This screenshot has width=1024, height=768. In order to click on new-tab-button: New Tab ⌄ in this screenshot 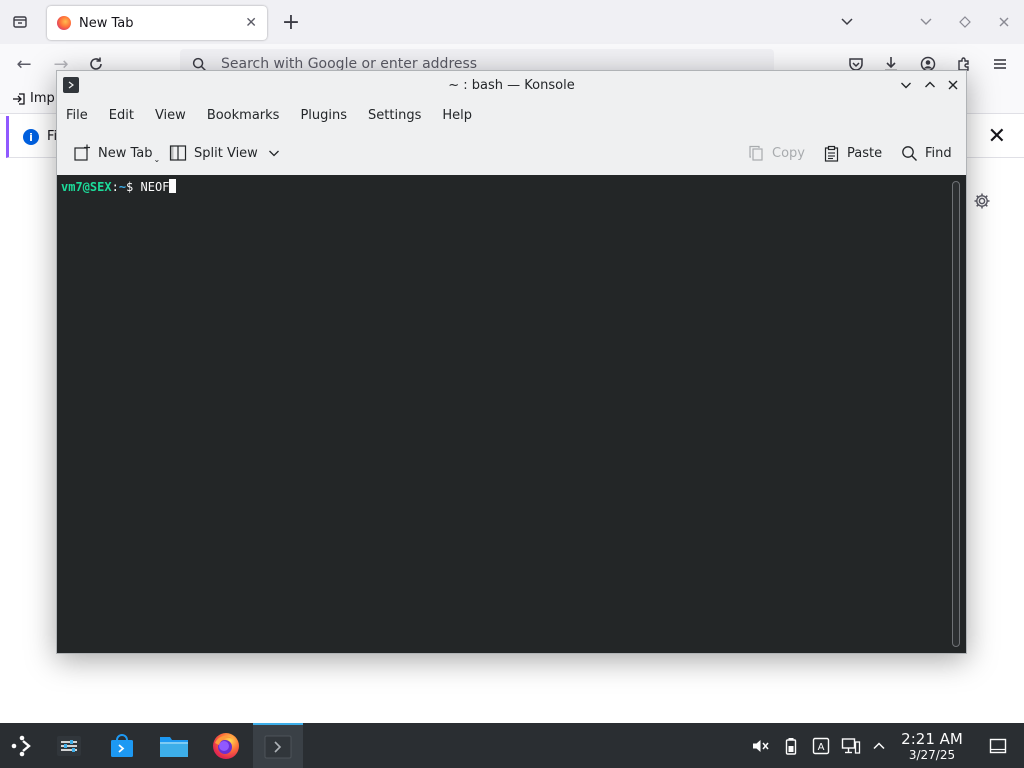, I will do `click(116, 153)`.